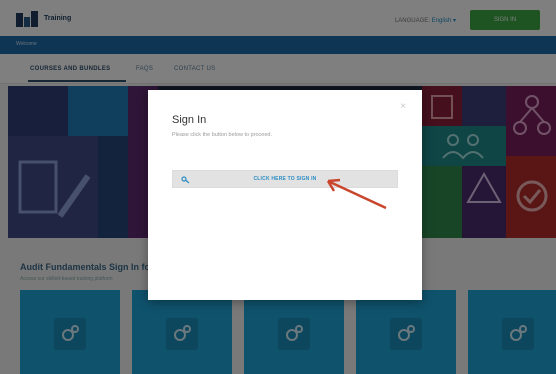  What do you see at coordinates (356, 194) in the screenshot?
I see `red-arrow` at bounding box center [356, 194].